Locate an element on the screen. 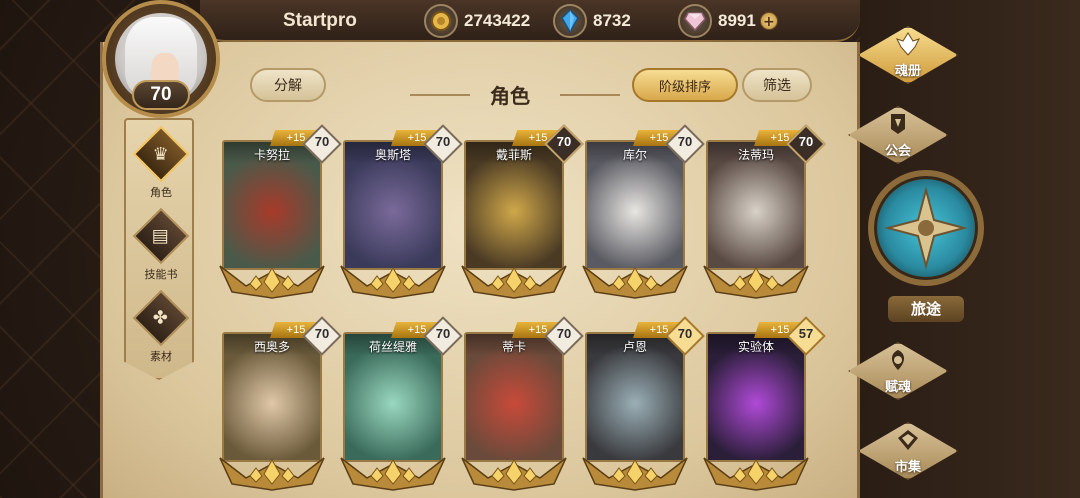 The height and width of the screenshot is (498, 1080). character-name: 实验体 is located at coordinates (755, 347).